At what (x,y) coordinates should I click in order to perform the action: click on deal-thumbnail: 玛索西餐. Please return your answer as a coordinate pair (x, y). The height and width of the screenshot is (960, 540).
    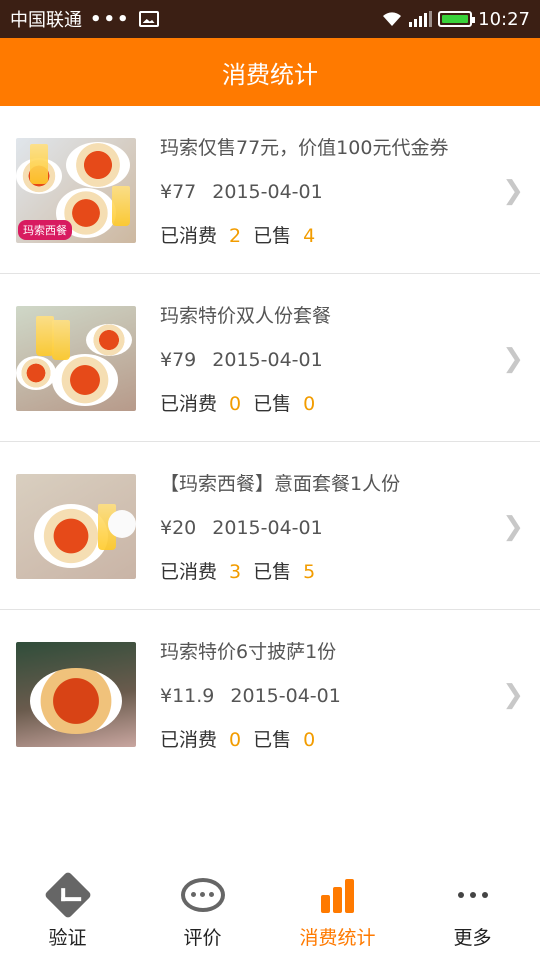
    Looking at the image, I should click on (76, 190).